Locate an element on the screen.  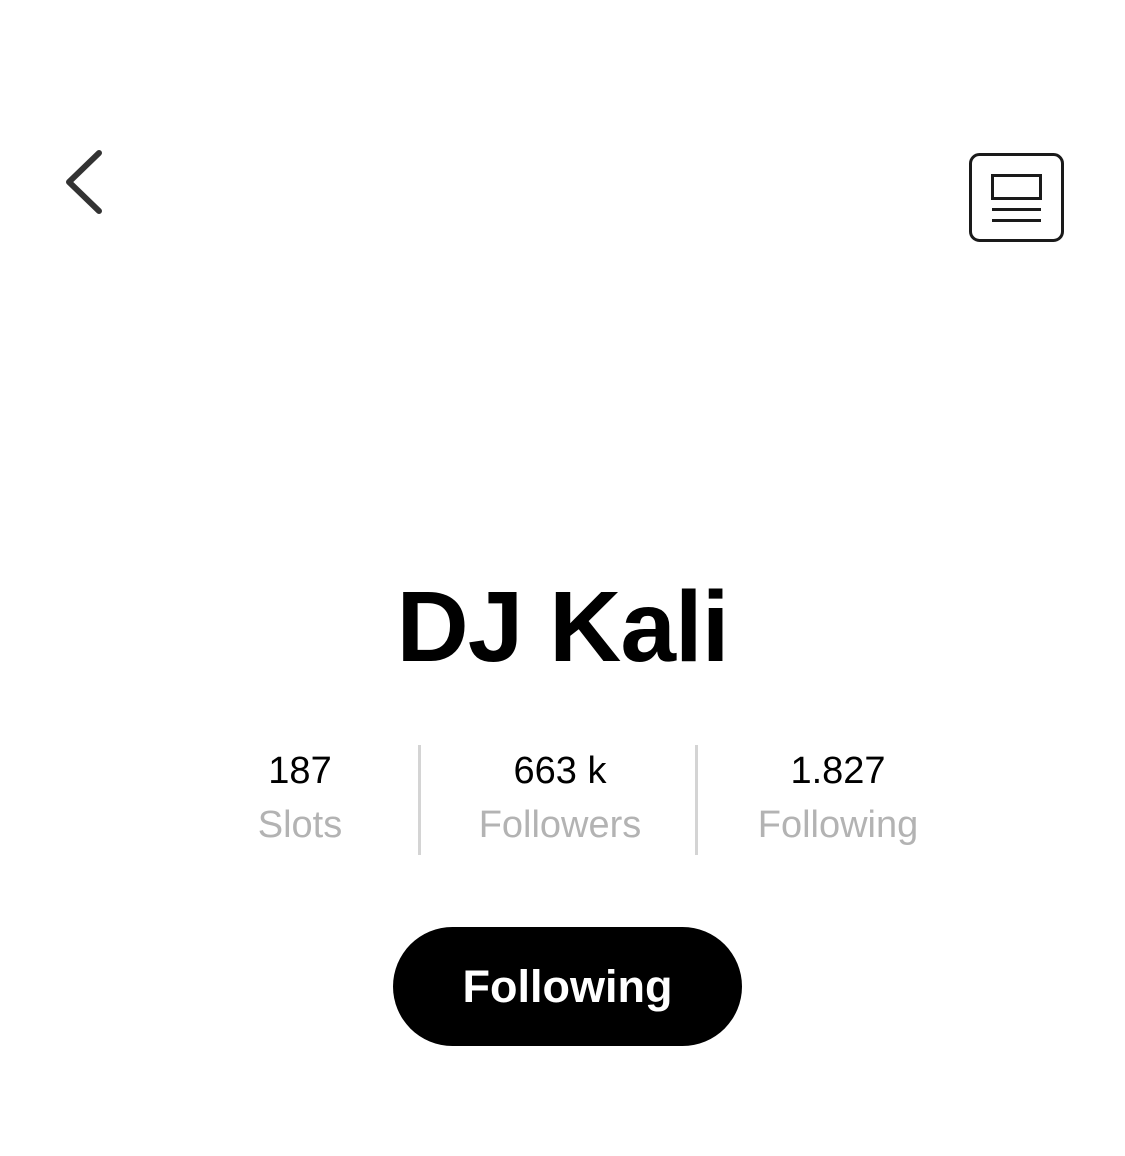
stat-label: Following is located at coordinates (838, 825).